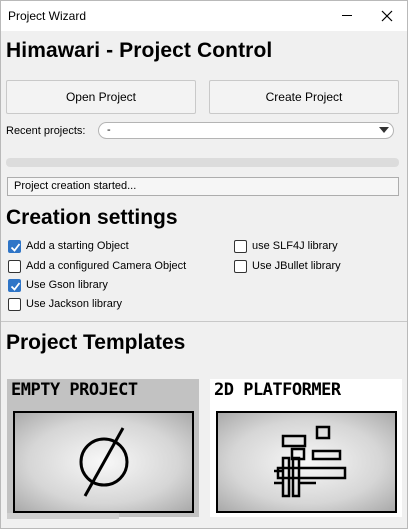  I want to click on close-button, so click(387, 16).